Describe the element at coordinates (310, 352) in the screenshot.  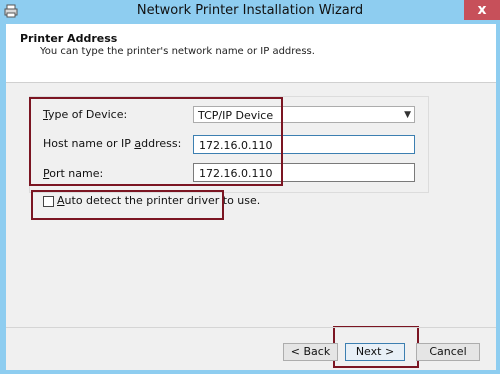
I see `back-button: < Back` at that location.